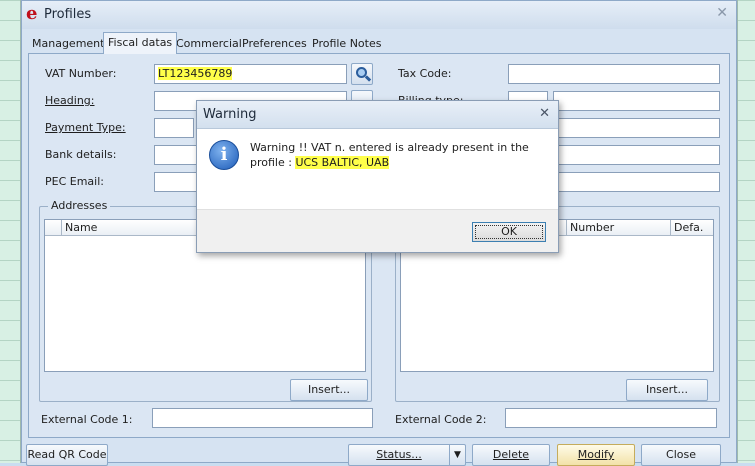 The width and height of the screenshot is (755, 466). Describe the element at coordinates (362, 74) in the screenshot. I see `vat-search-button` at that location.